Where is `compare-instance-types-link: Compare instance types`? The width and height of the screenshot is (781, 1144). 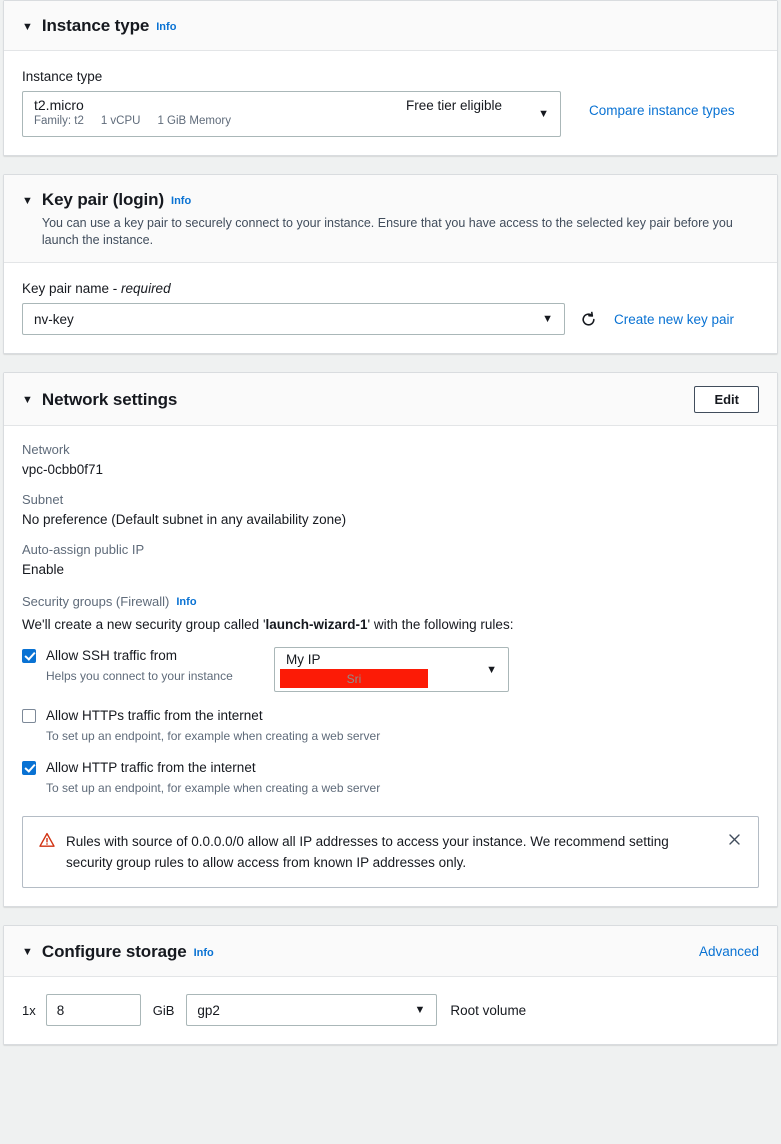
compare-instance-types-link: Compare instance types is located at coordinates (662, 110).